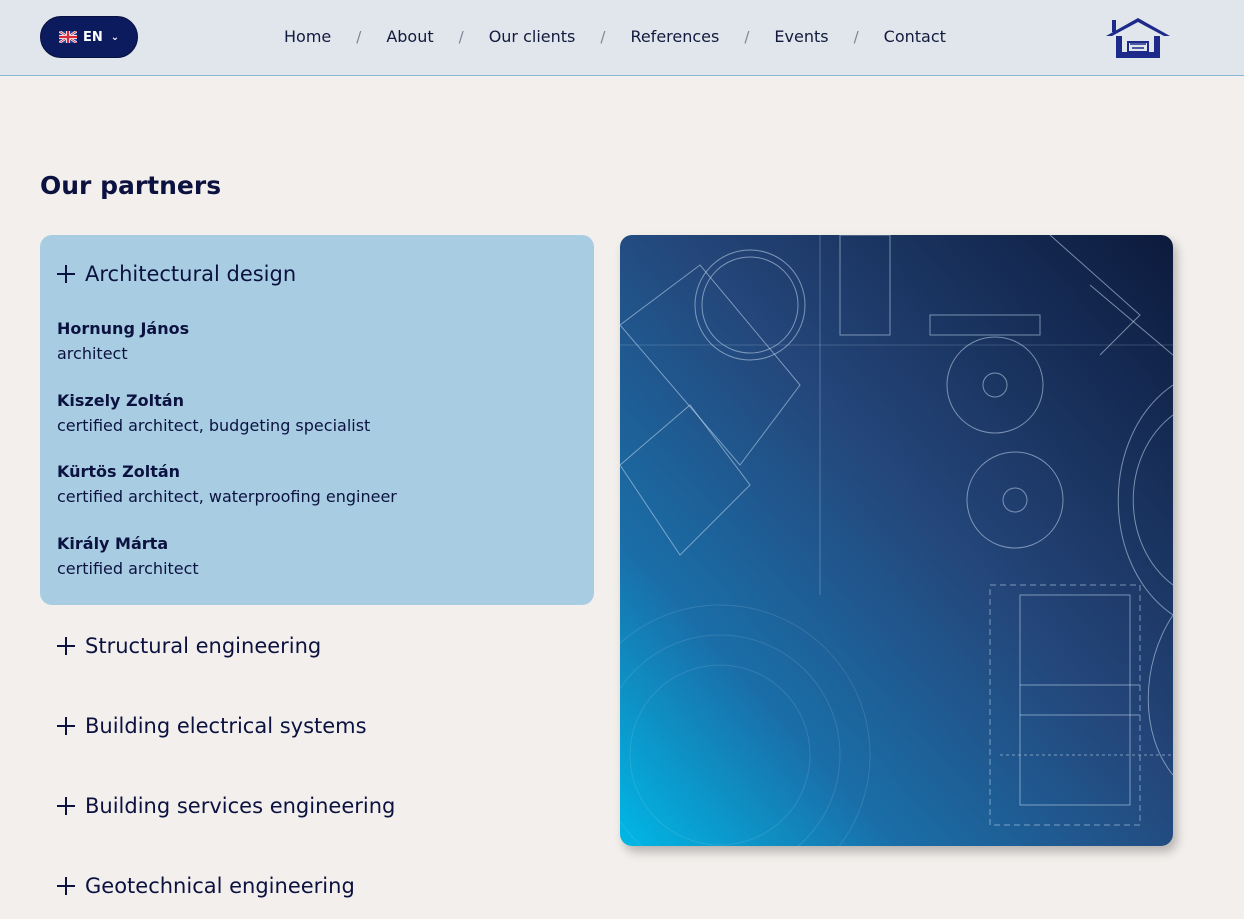 The width and height of the screenshot is (1244, 919). What do you see at coordinates (203, 646) in the screenshot?
I see `accordion-title: Structural engineering` at bounding box center [203, 646].